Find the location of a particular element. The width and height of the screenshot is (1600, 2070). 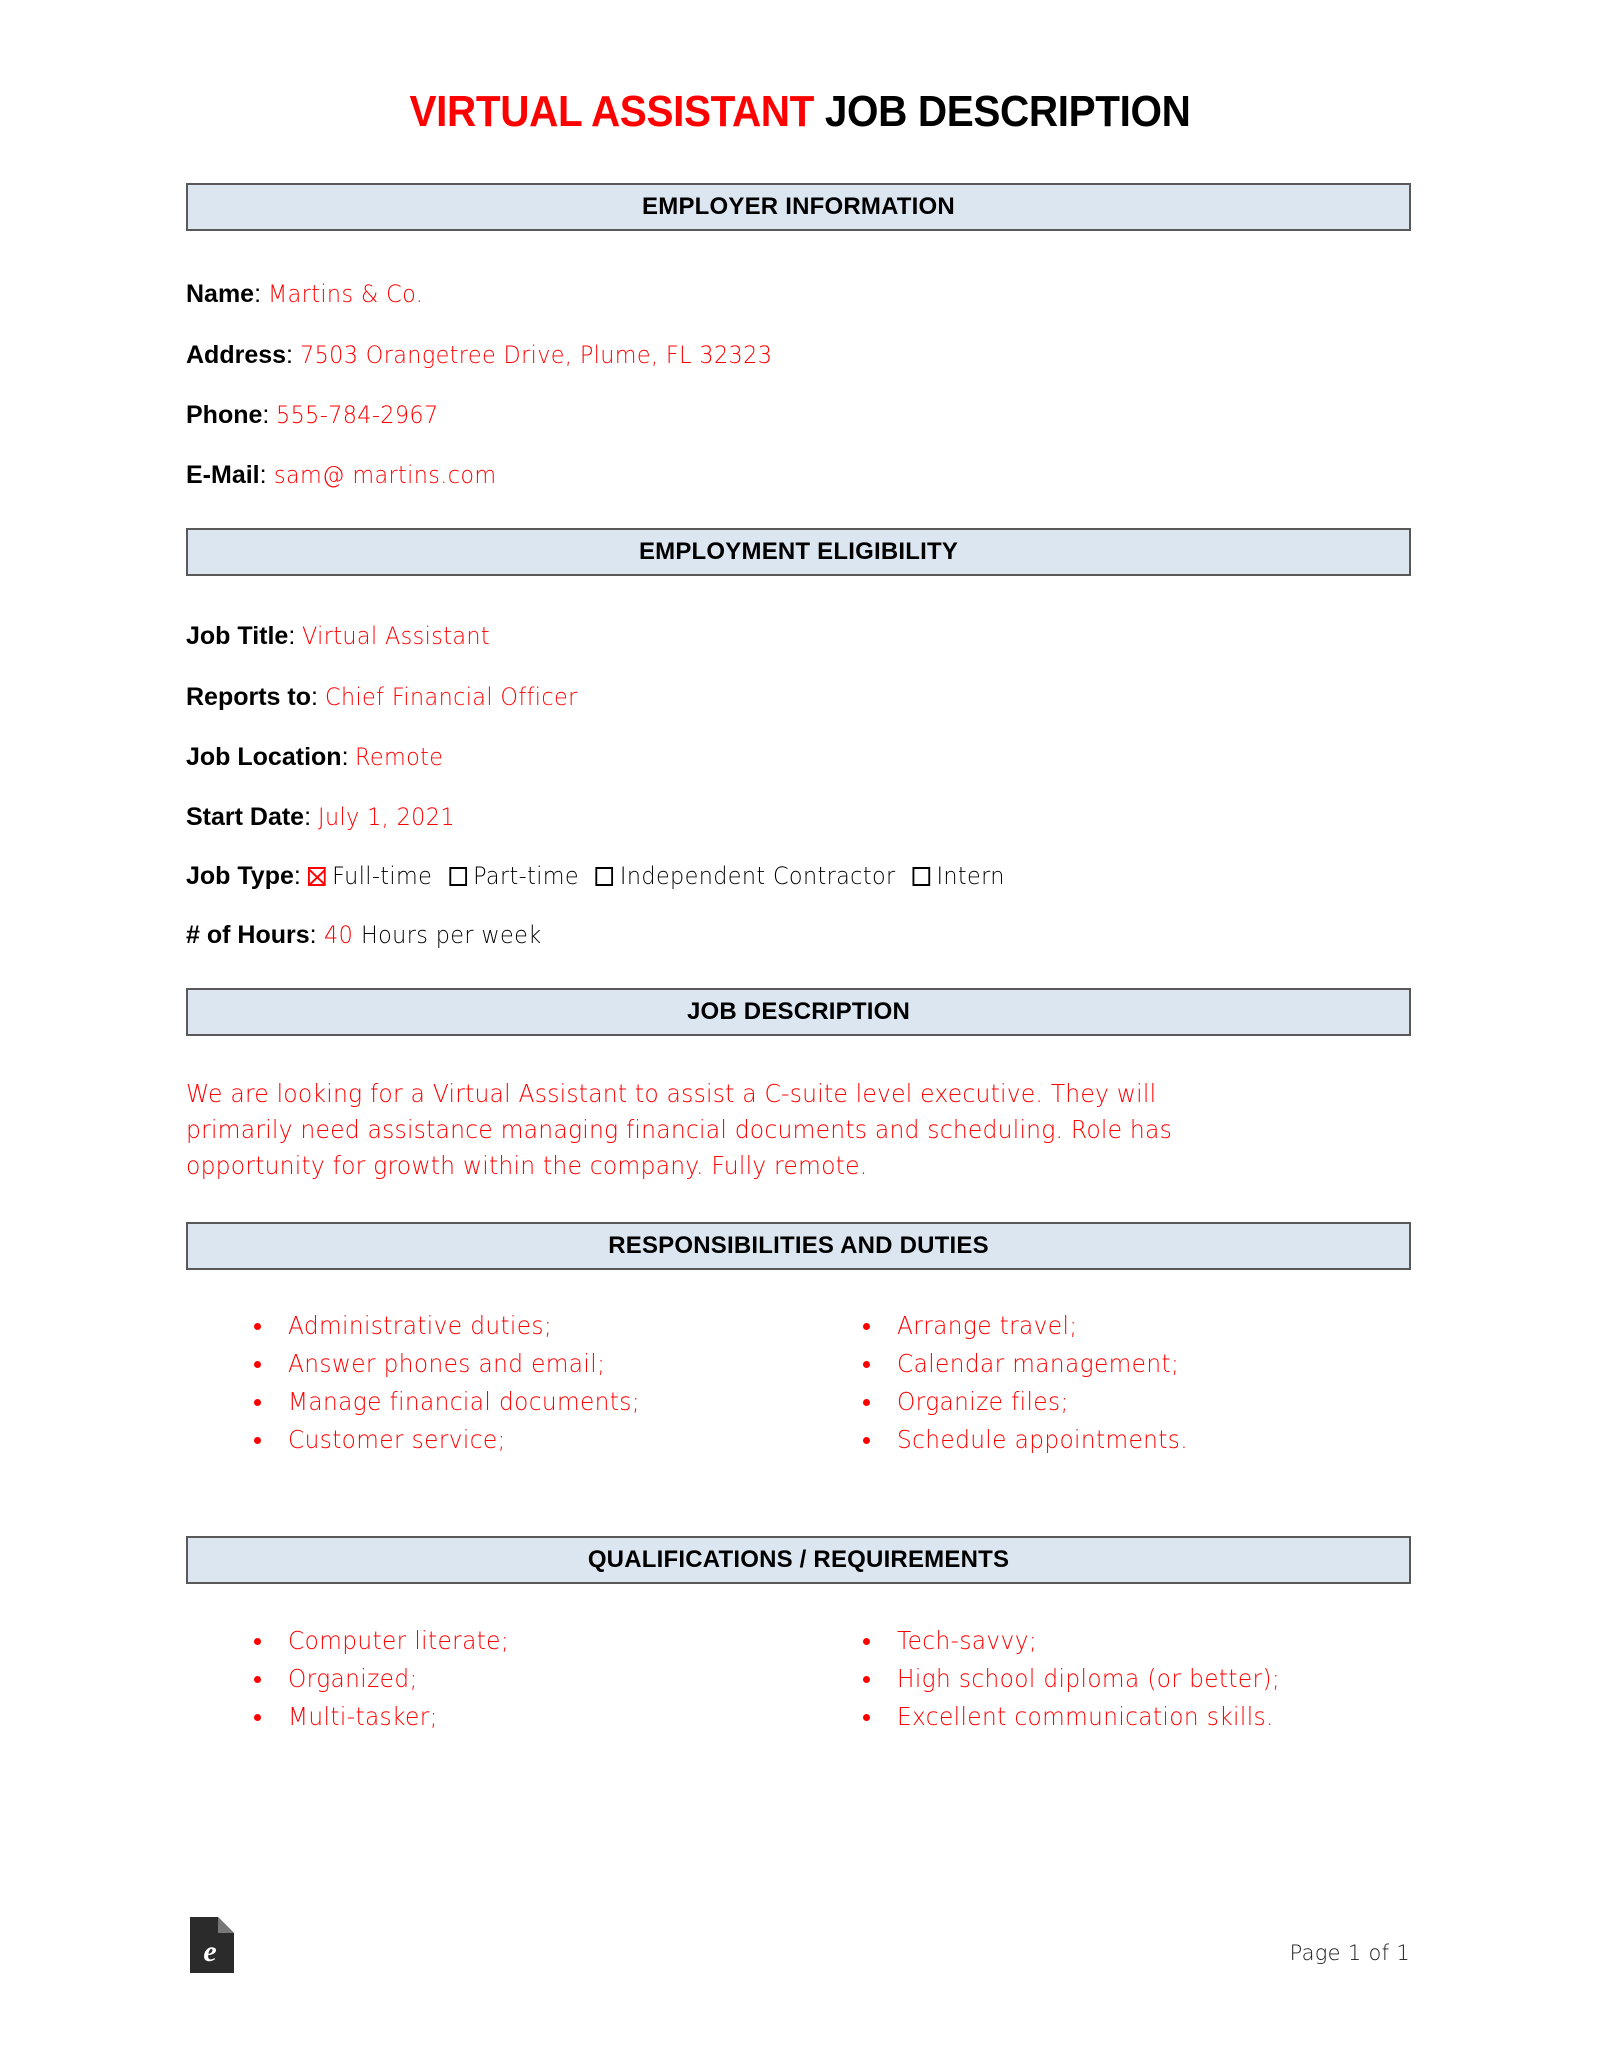

list-item-text: Tech-savvy; is located at coordinates (966, 1641).